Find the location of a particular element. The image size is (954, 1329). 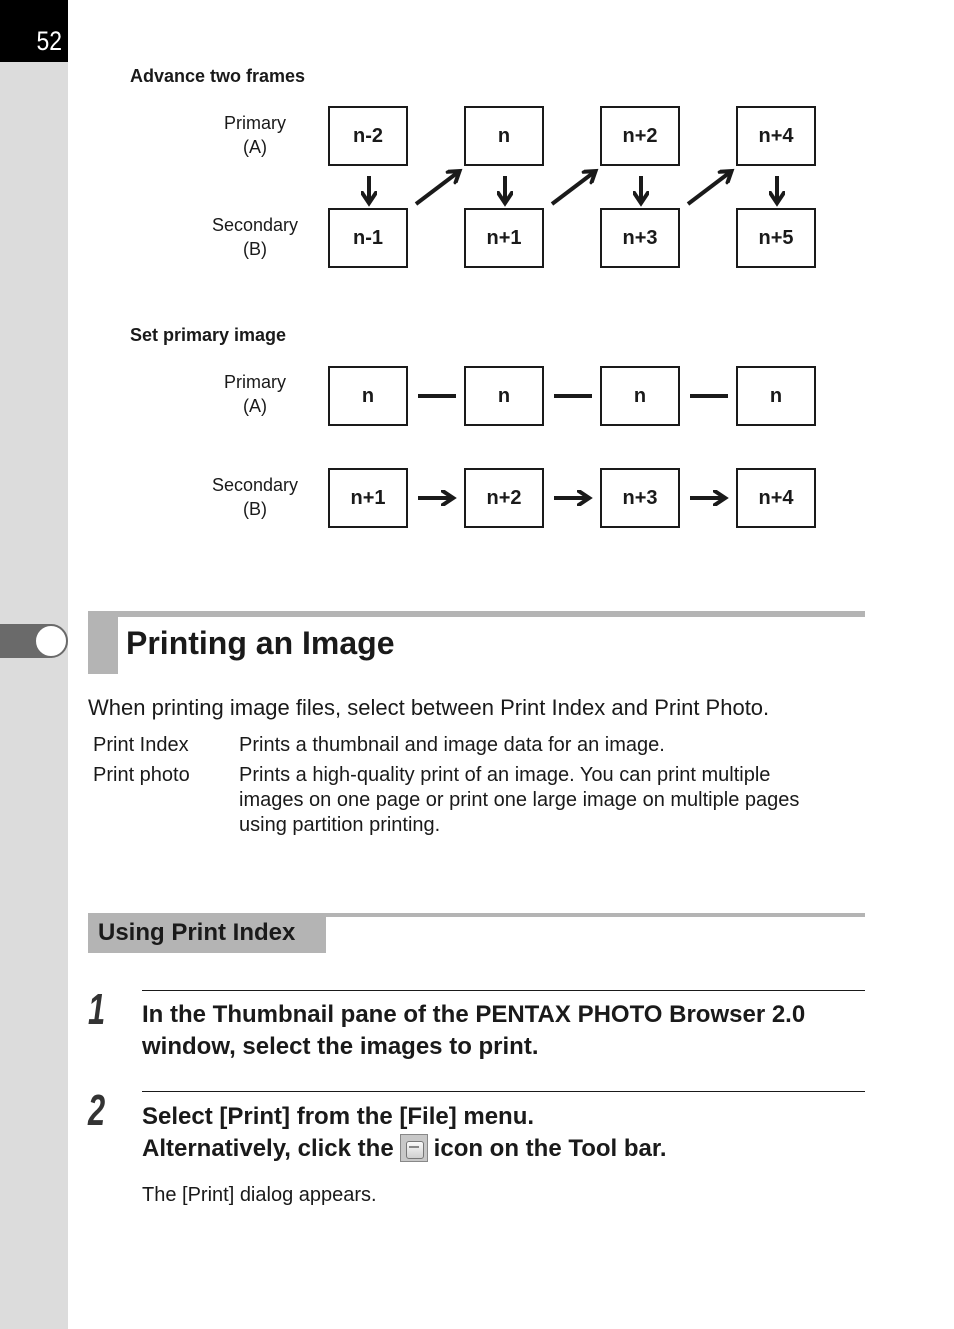

step-number: 1 is located at coordinates (97, 1009).